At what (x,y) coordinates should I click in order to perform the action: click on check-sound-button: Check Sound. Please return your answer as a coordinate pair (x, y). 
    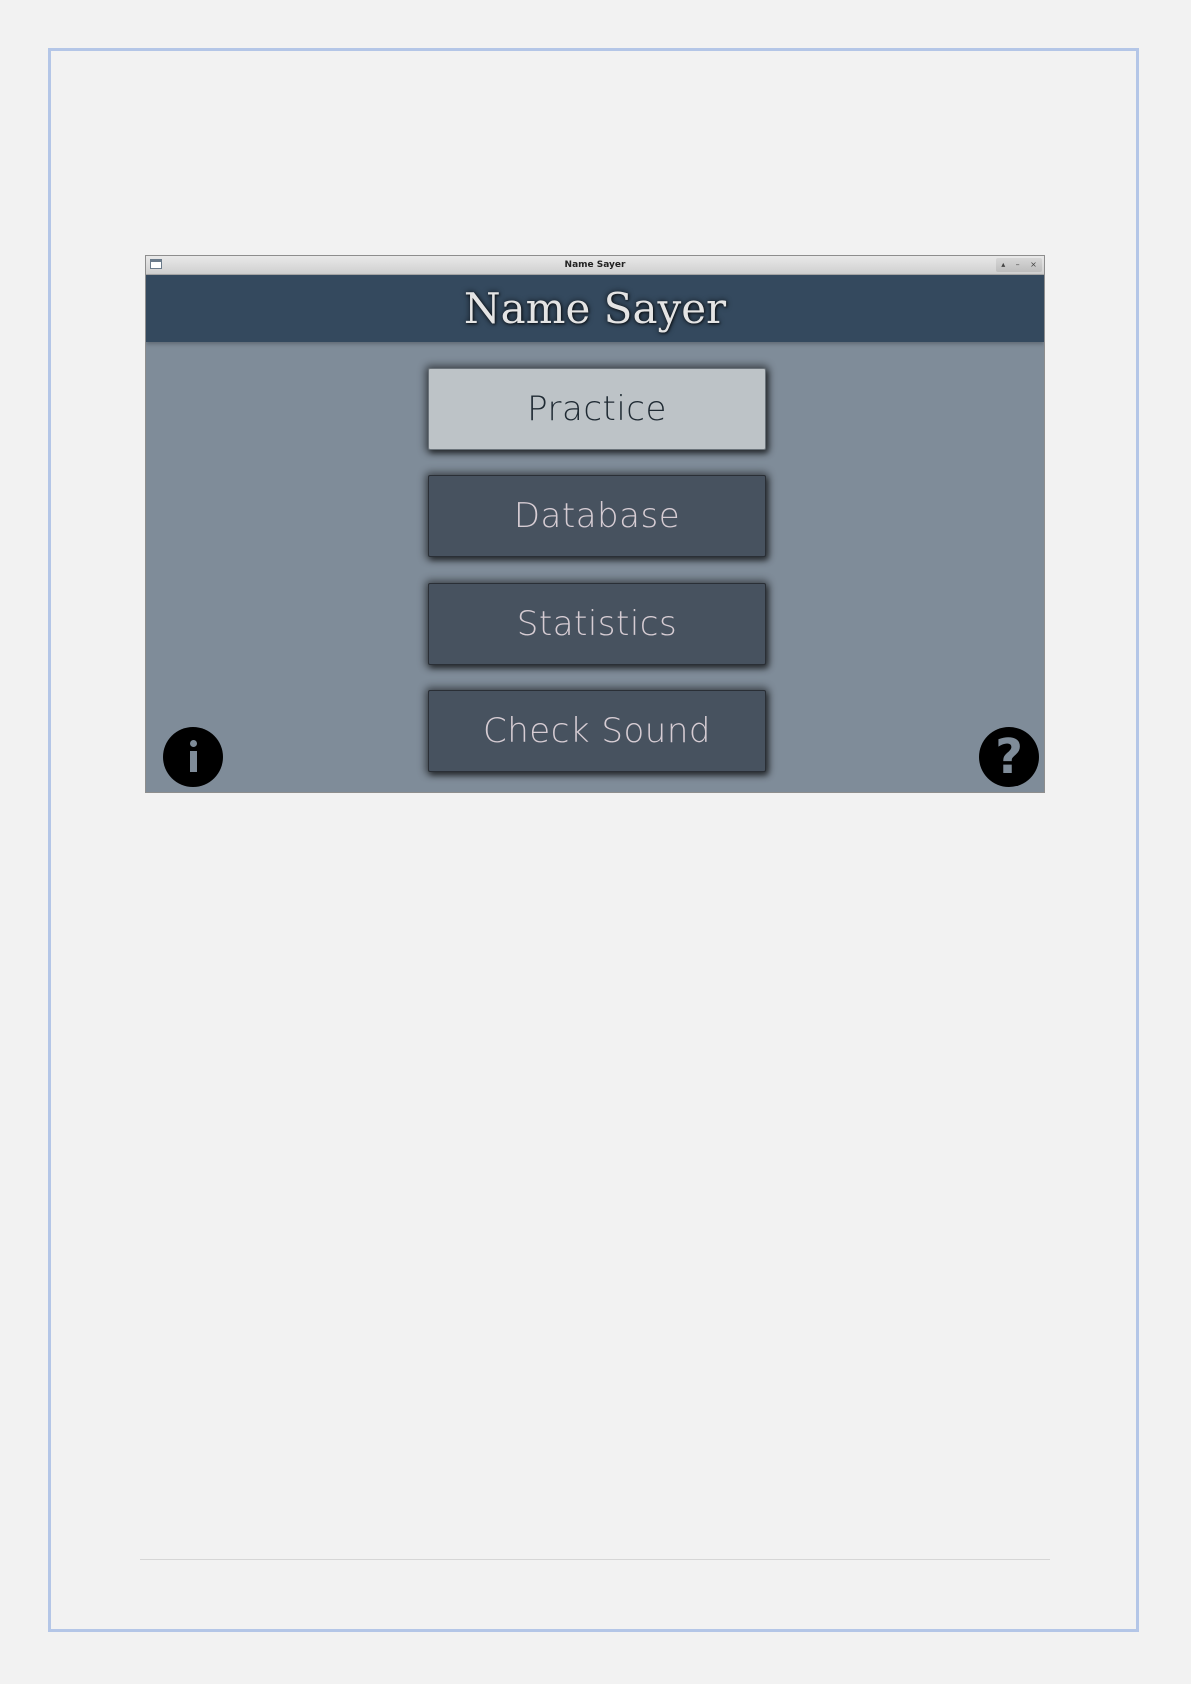
    Looking at the image, I should click on (597, 731).